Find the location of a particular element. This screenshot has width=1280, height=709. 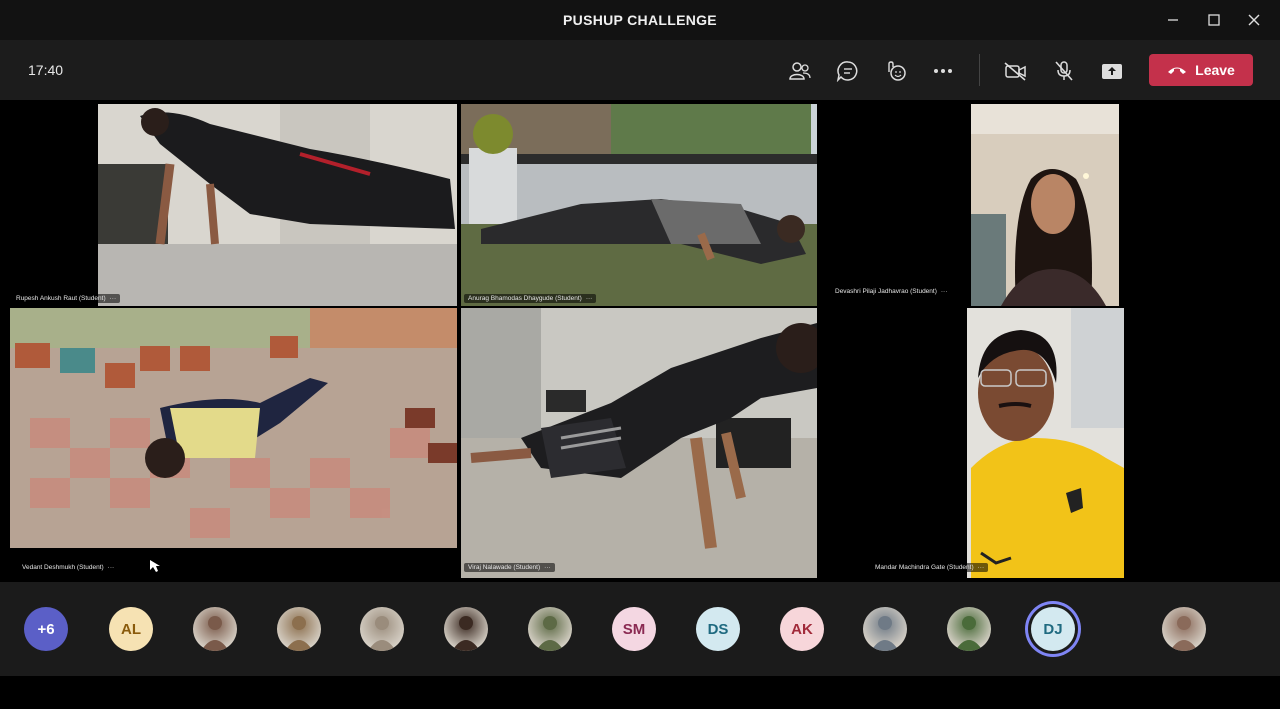

video-tile-viraj: Viraj Nalawade (Student) ··· is located at coordinates (639, 443).